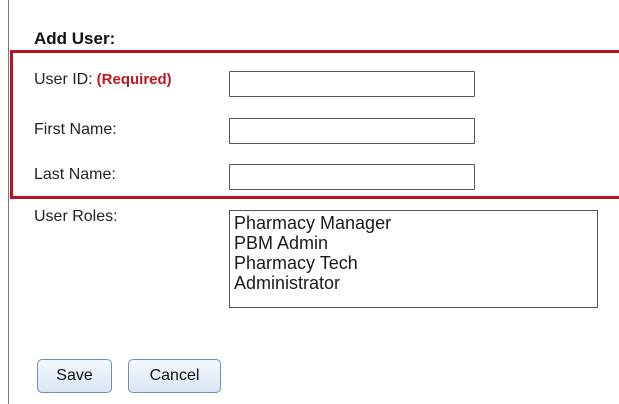  Describe the element at coordinates (63, 79) in the screenshot. I see `user-id-label-text: User ID:` at that location.